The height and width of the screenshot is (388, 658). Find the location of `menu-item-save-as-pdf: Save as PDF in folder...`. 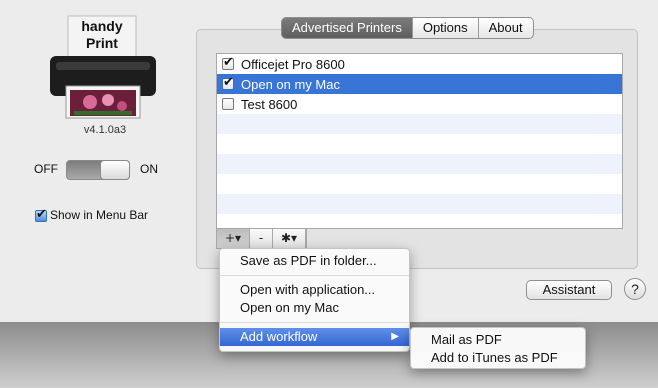

menu-item-save-as-pdf: Save as PDF in folder... is located at coordinates (314, 261).